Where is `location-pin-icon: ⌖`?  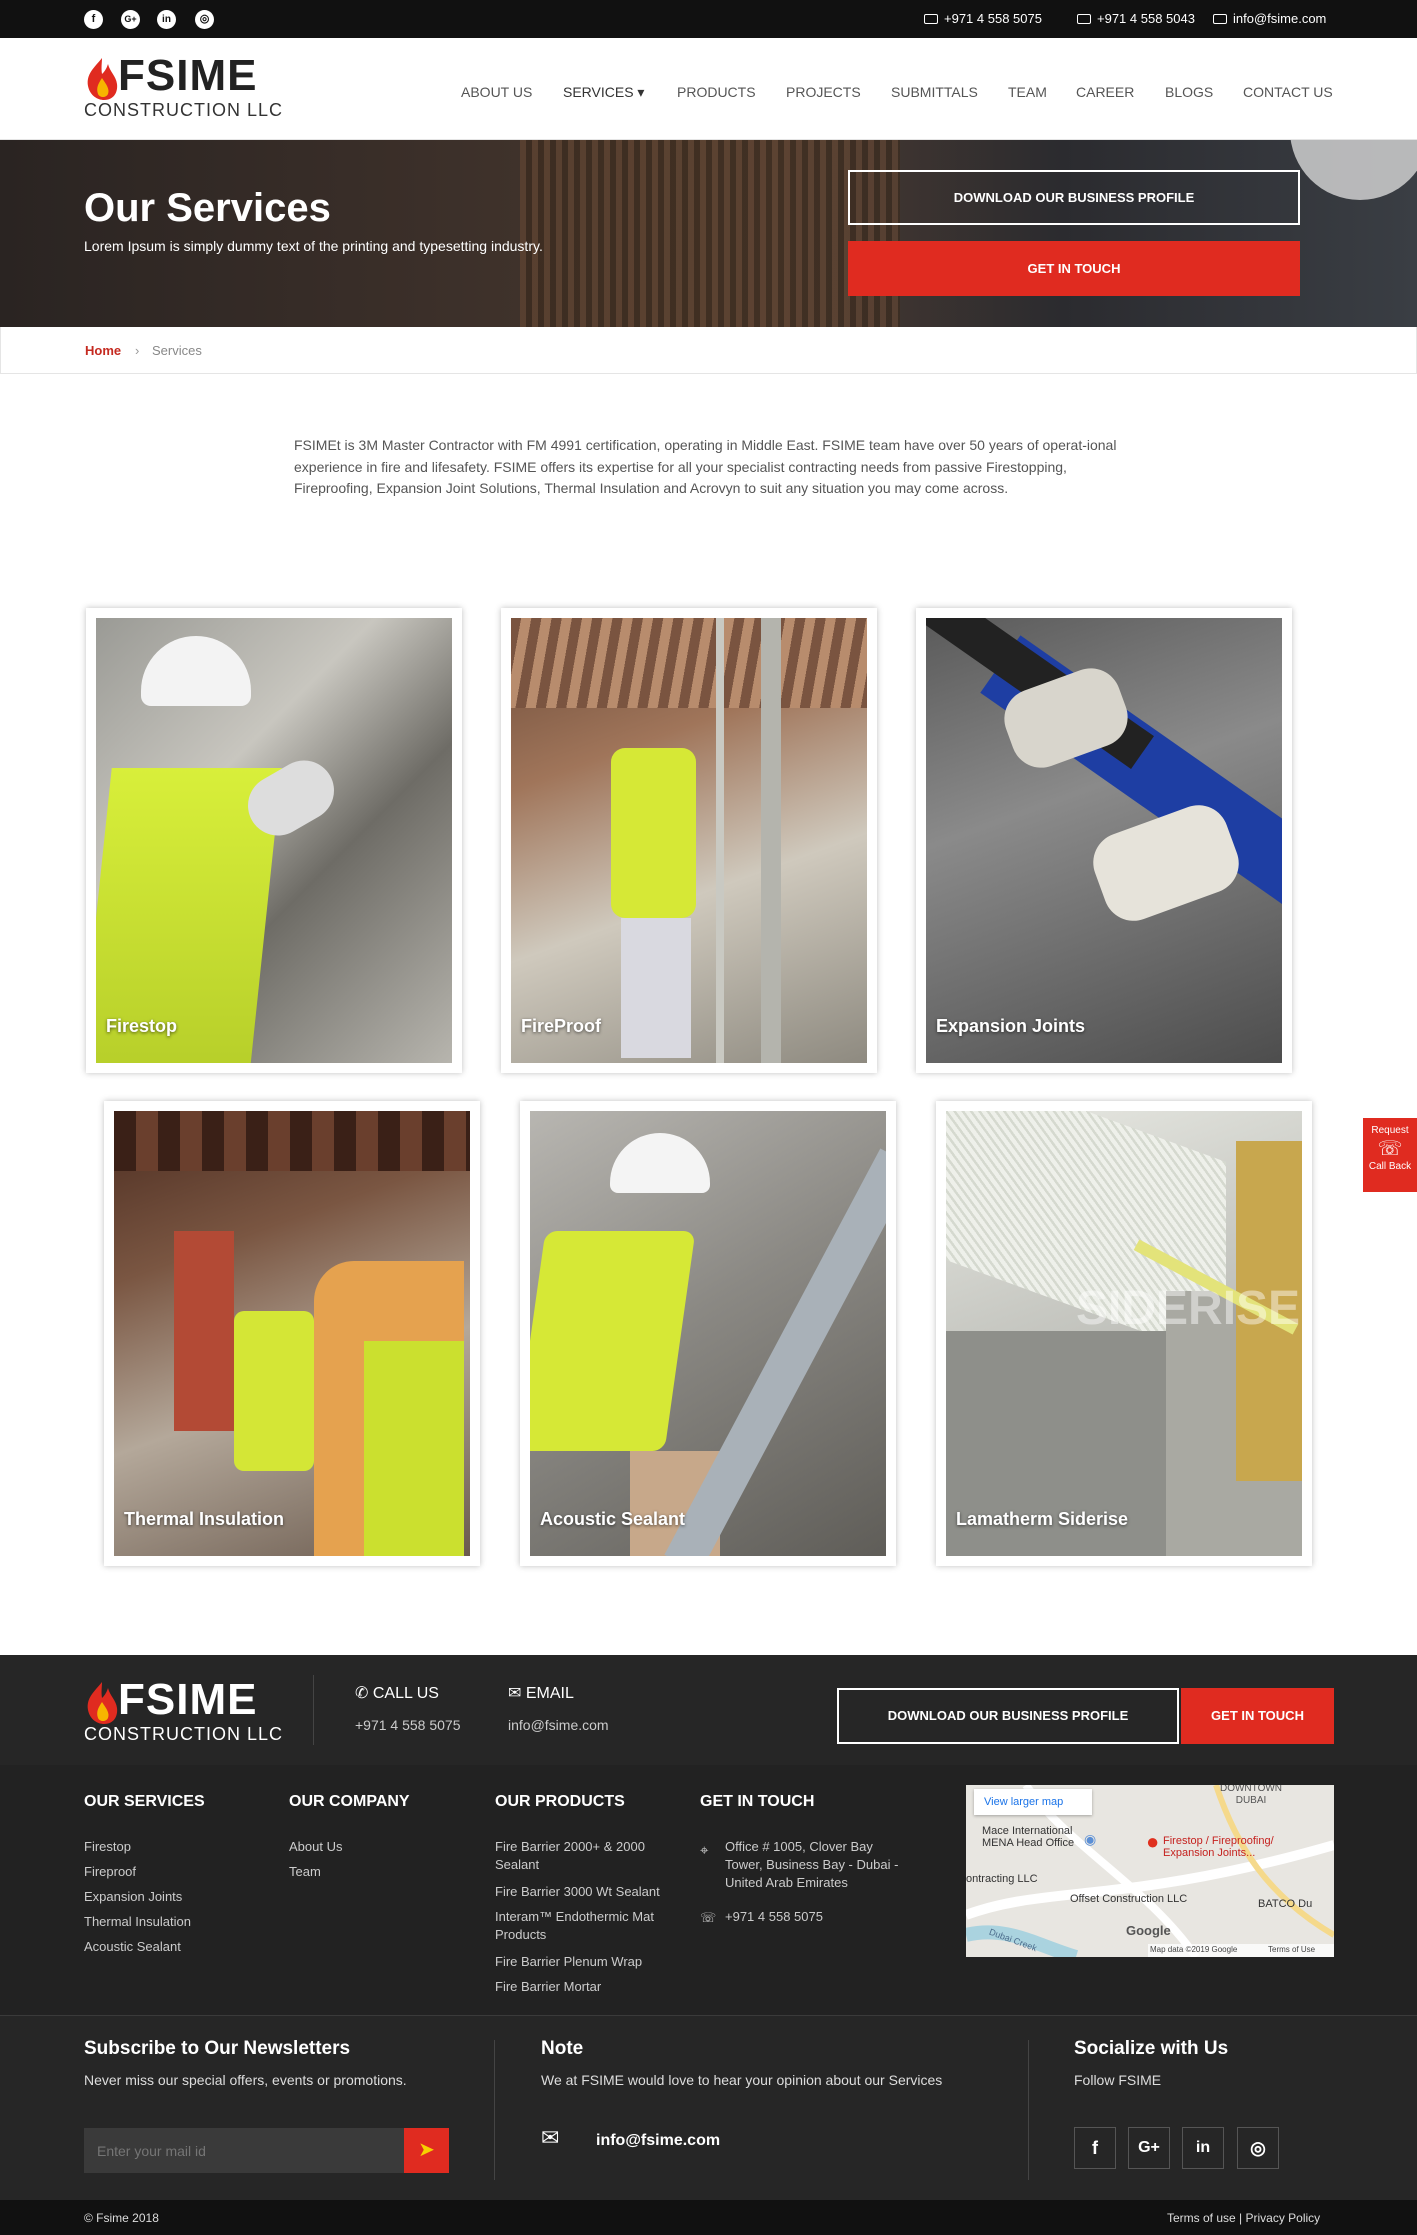
location-pin-icon: ⌖ is located at coordinates (704, 1850).